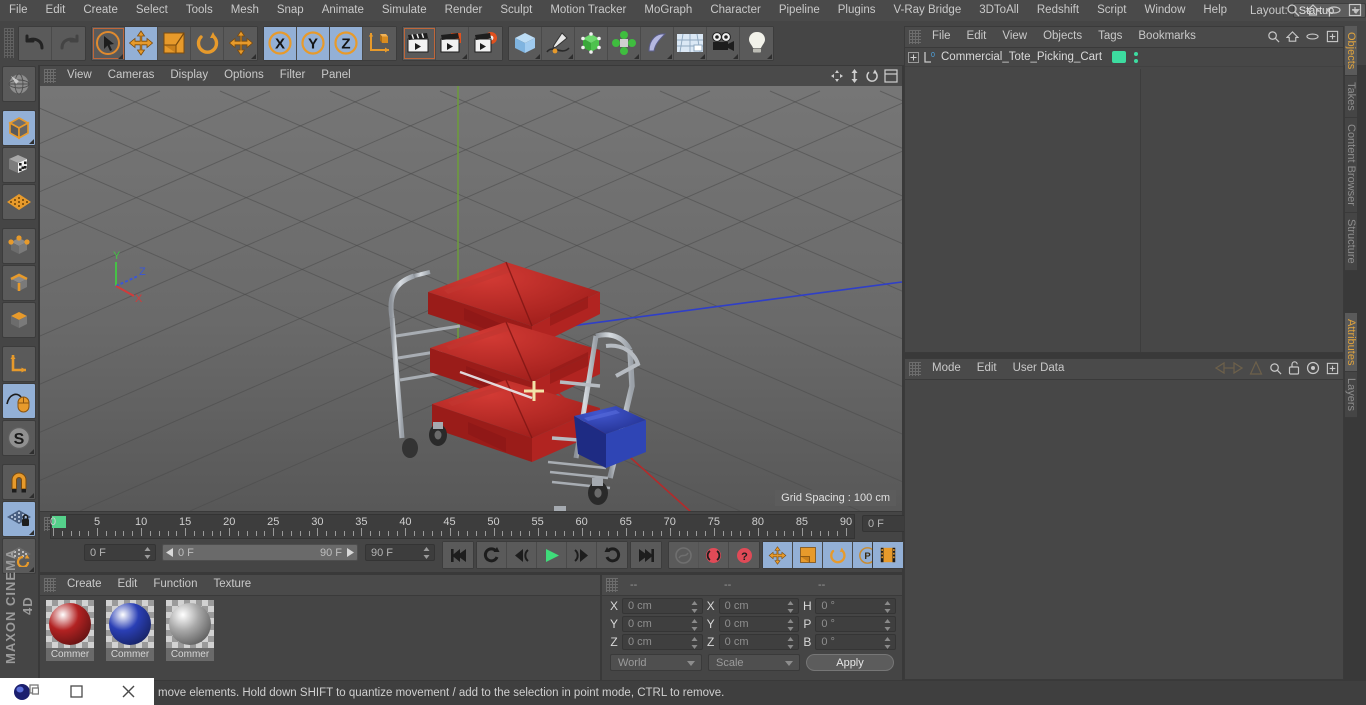 The width and height of the screenshot is (1366, 705). Describe the element at coordinates (404, 10) in the screenshot. I see `menu-item-simulate: Simulate` at that location.